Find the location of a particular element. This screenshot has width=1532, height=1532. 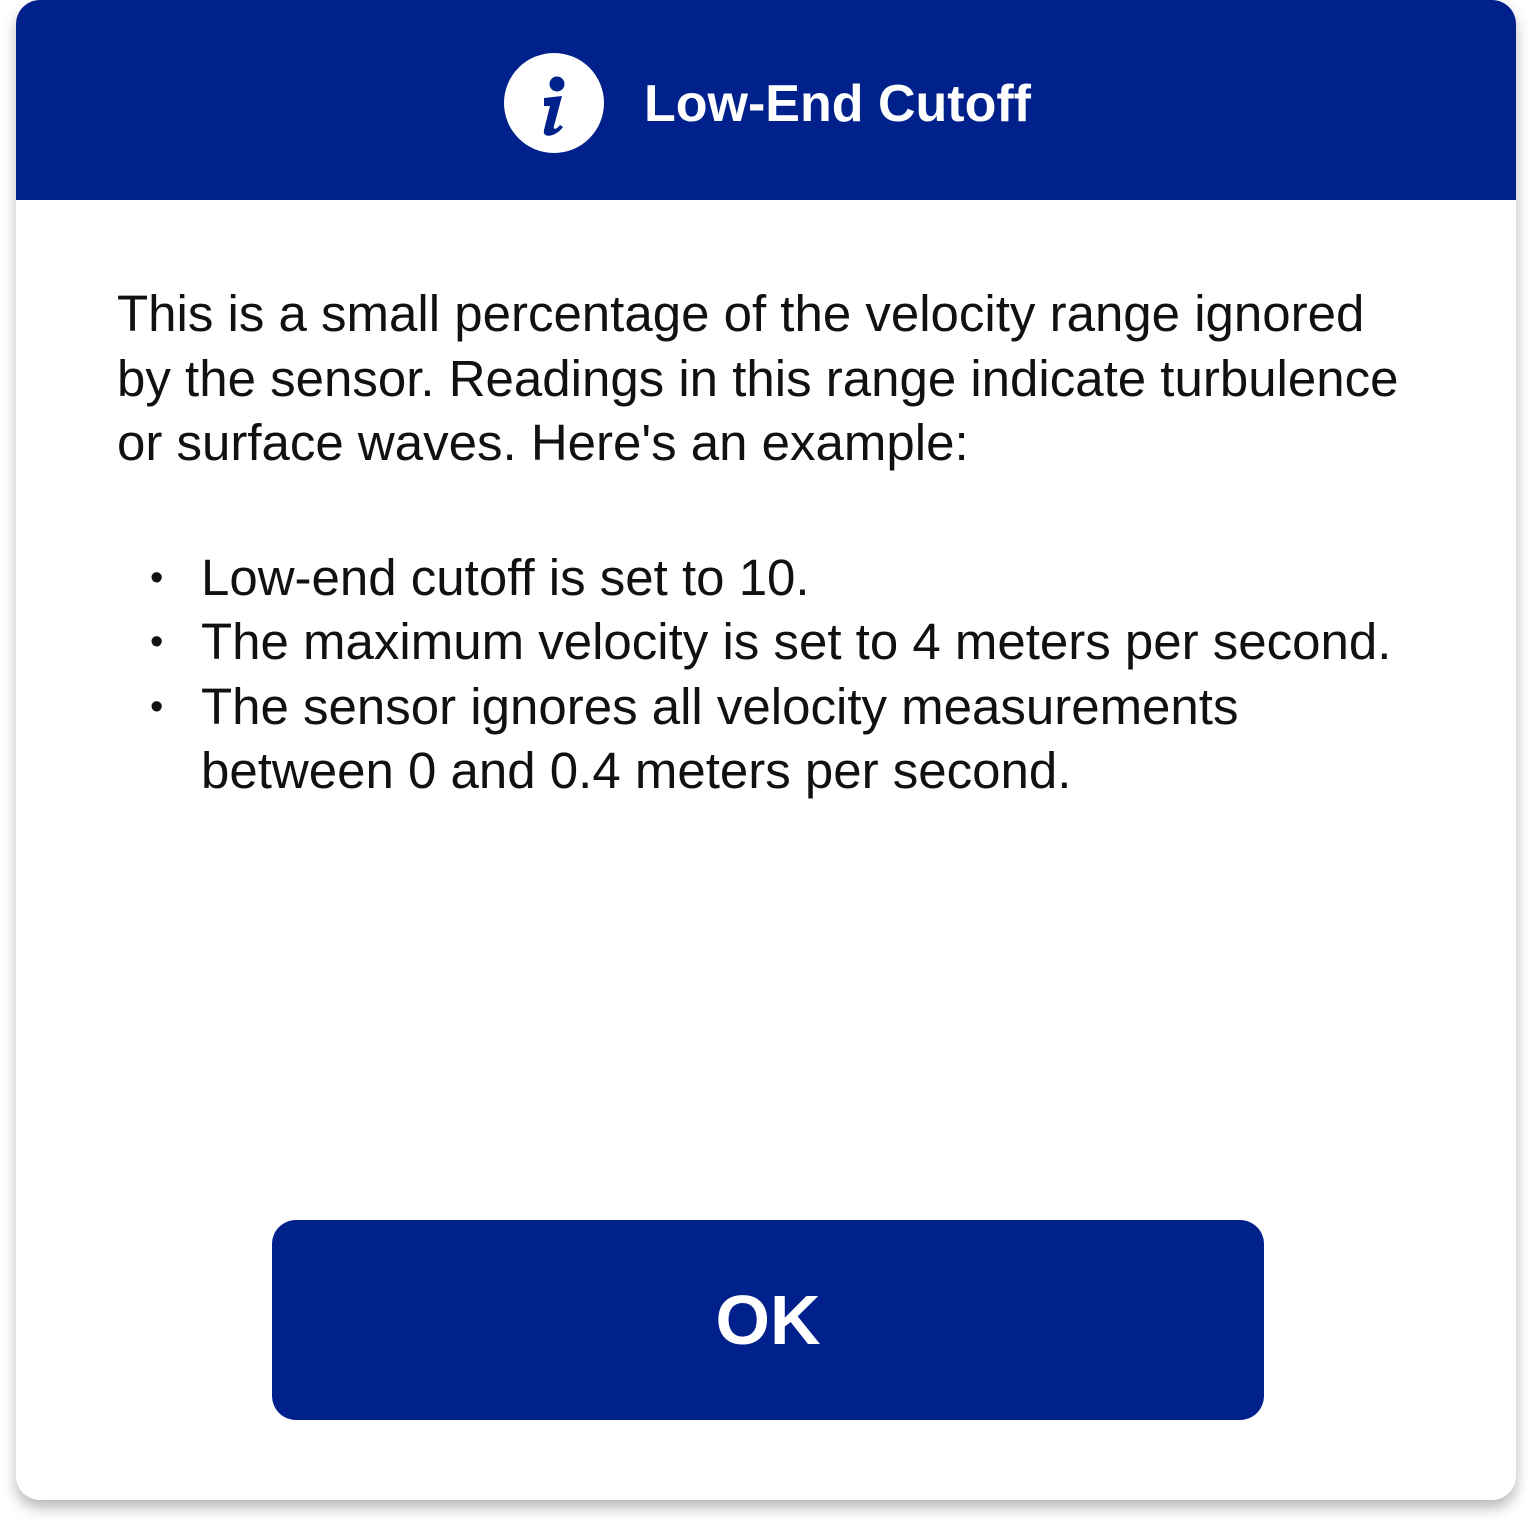

ok-button: OK is located at coordinates (768, 1320).